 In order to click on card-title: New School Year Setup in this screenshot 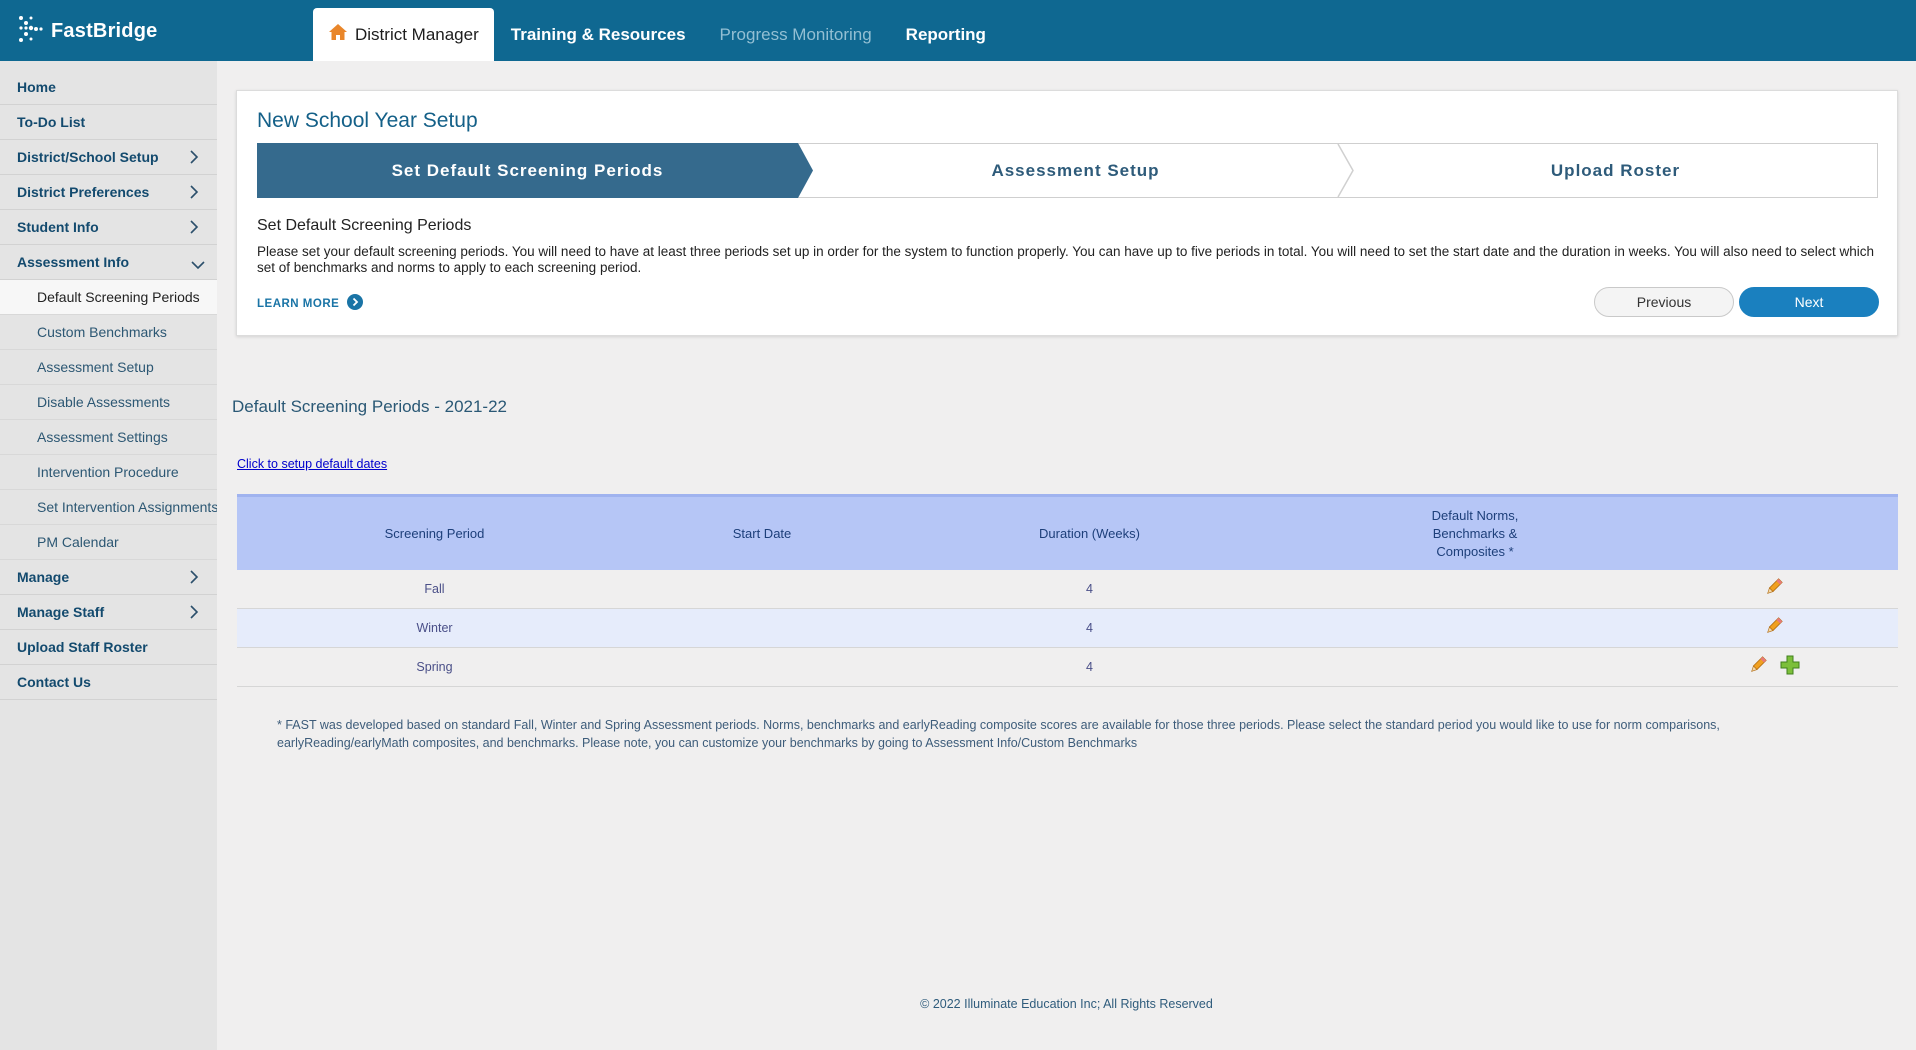, I will do `click(367, 120)`.